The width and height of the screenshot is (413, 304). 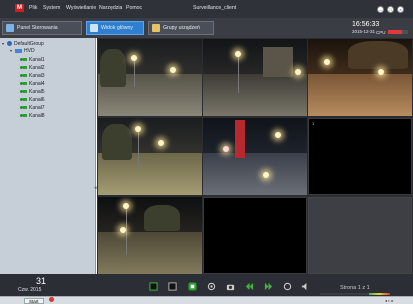 What do you see at coordinates (37, 92) in the screenshot?
I see `tree-channel-label: Kanał5` at bounding box center [37, 92].